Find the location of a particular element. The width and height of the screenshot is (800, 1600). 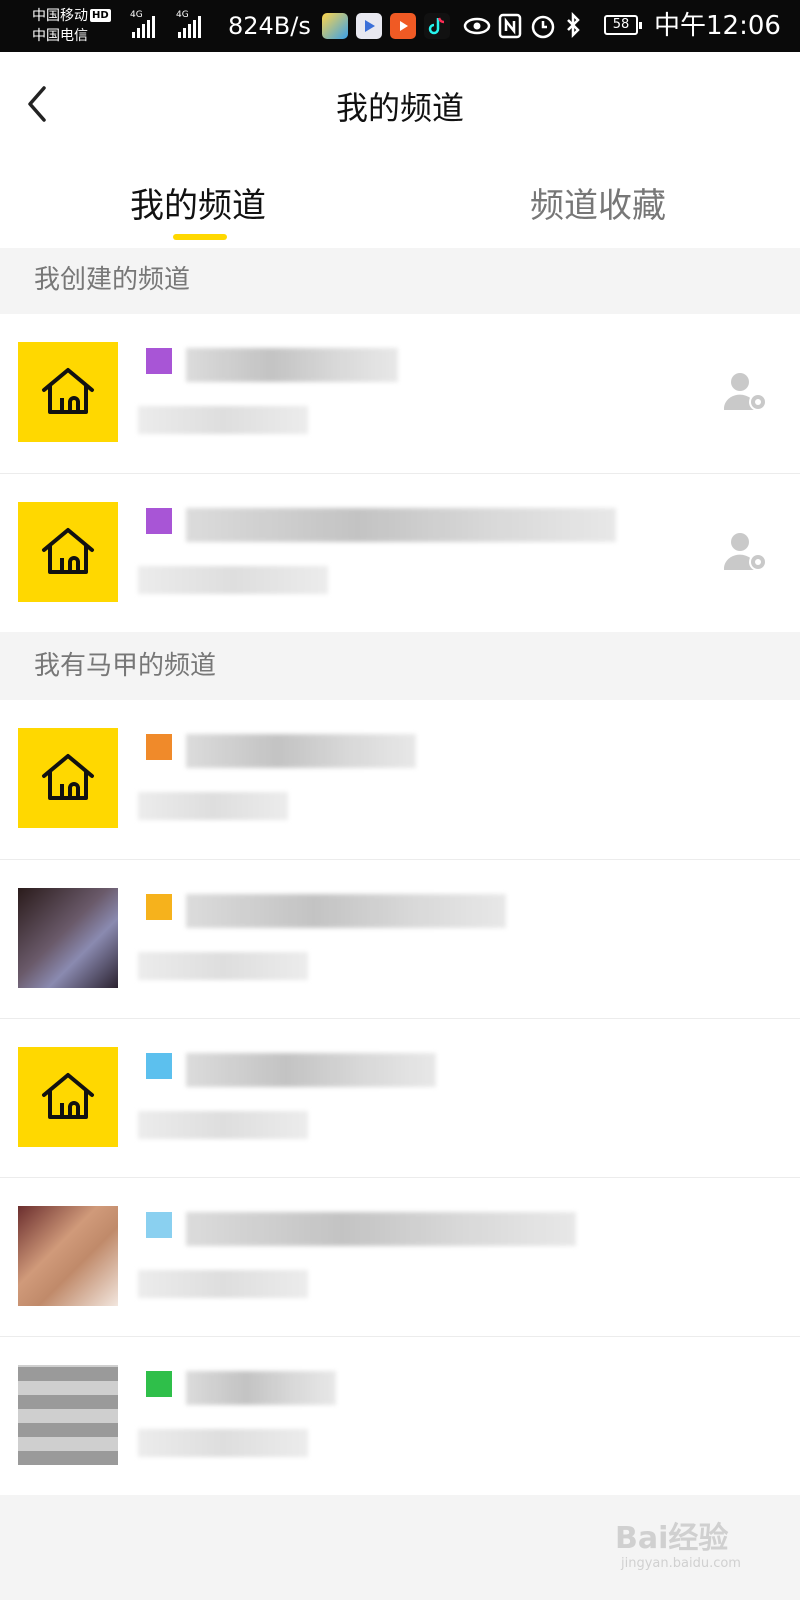

watermark-url: jingyan.baidu.com is located at coordinates (681, 1563).